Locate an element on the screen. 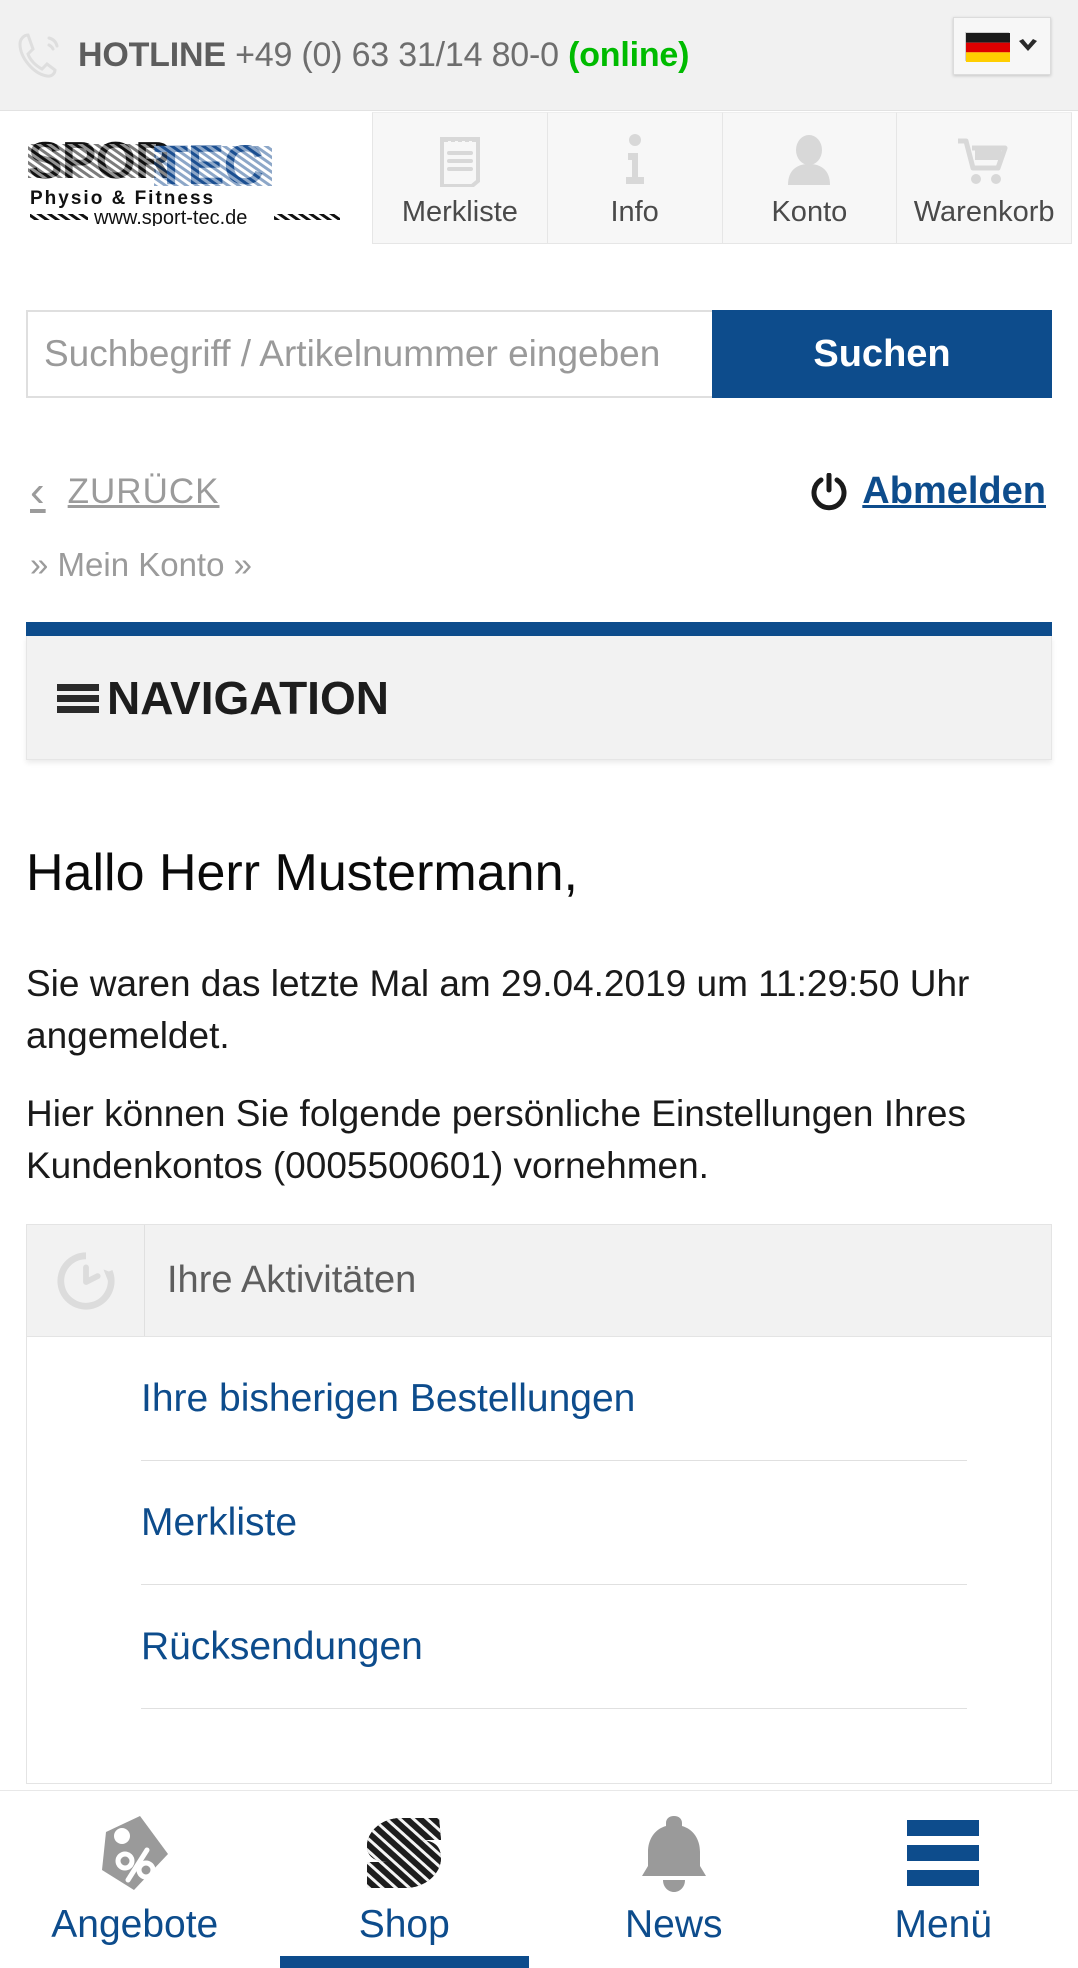  back-link: ‹ ZURÜCK is located at coordinates (124, 492).